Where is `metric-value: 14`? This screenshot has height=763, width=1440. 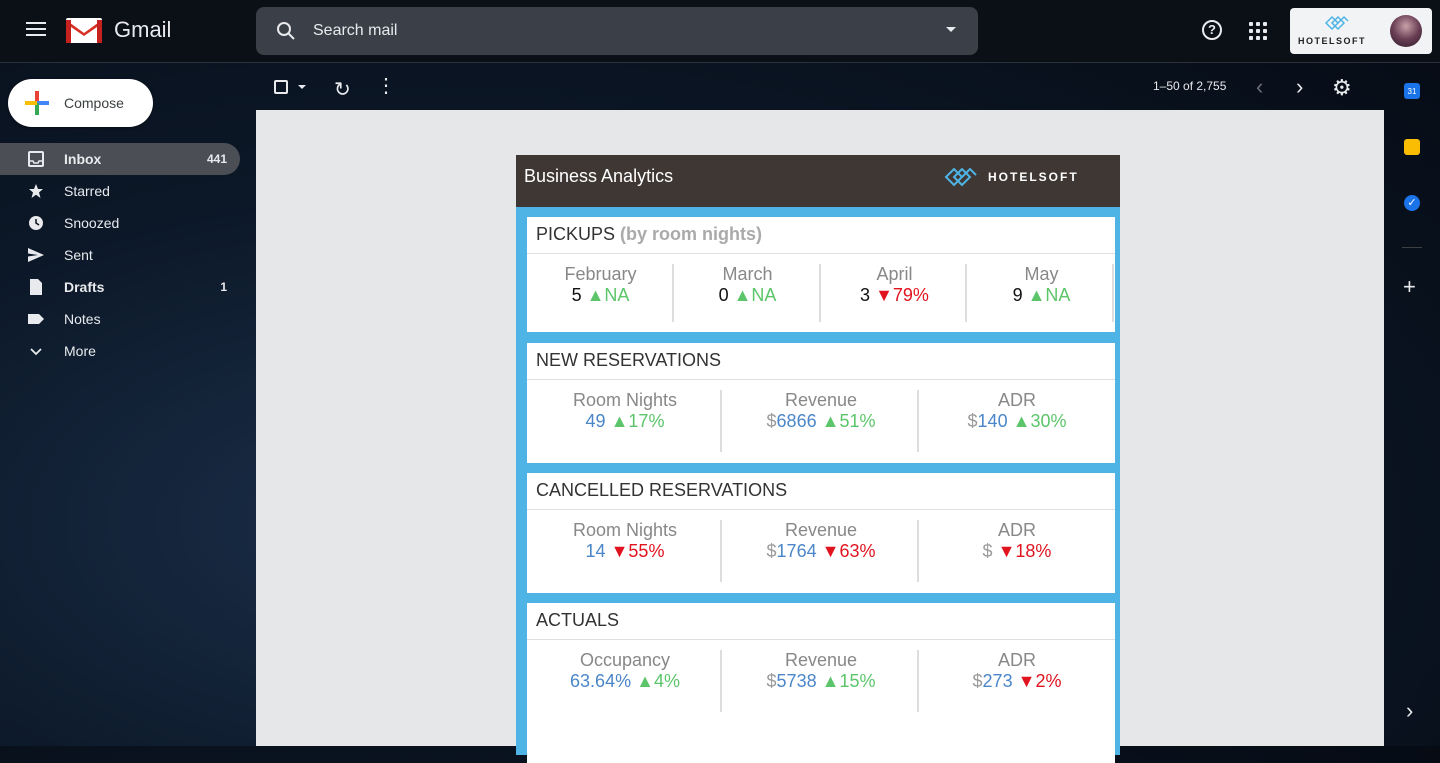
metric-value: 14 is located at coordinates (595, 551).